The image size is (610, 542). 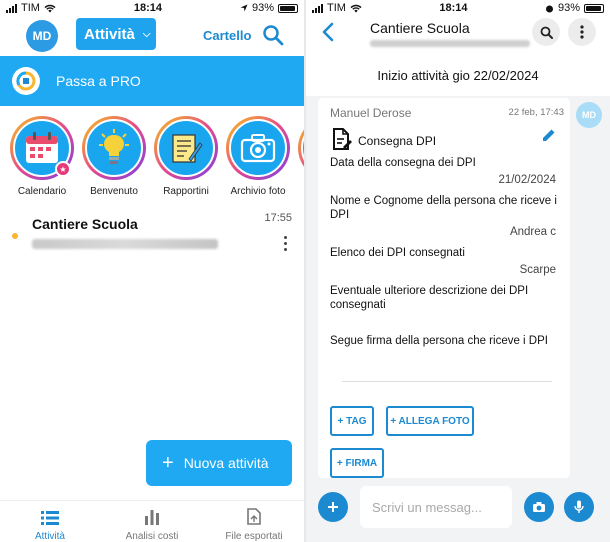 What do you see at coordinates (397, 253) in the screenshot?
I see `field-question: Elenco dei DPI consegnati` at bounding box center [397, 253].